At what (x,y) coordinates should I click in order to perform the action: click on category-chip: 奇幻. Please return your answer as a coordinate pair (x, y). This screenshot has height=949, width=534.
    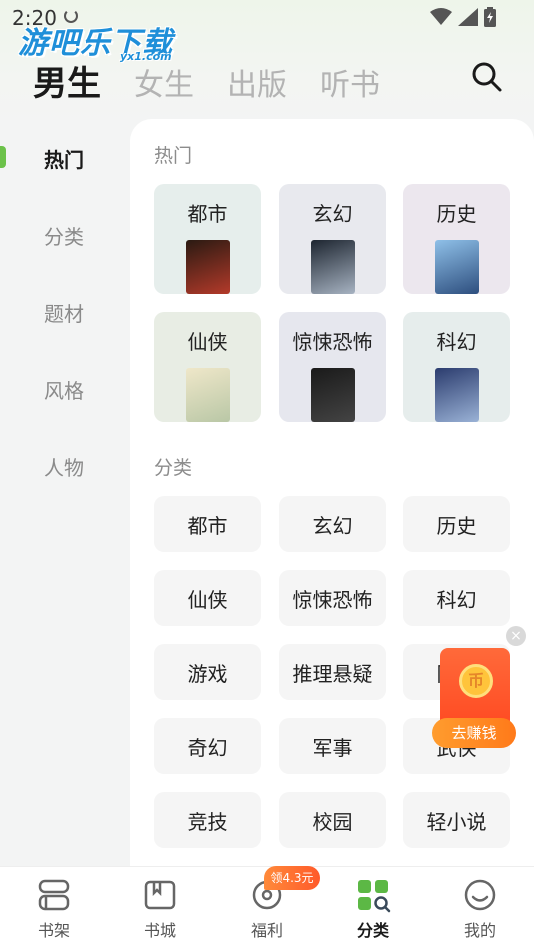
    Looking at the image, I should click on (207, 746).